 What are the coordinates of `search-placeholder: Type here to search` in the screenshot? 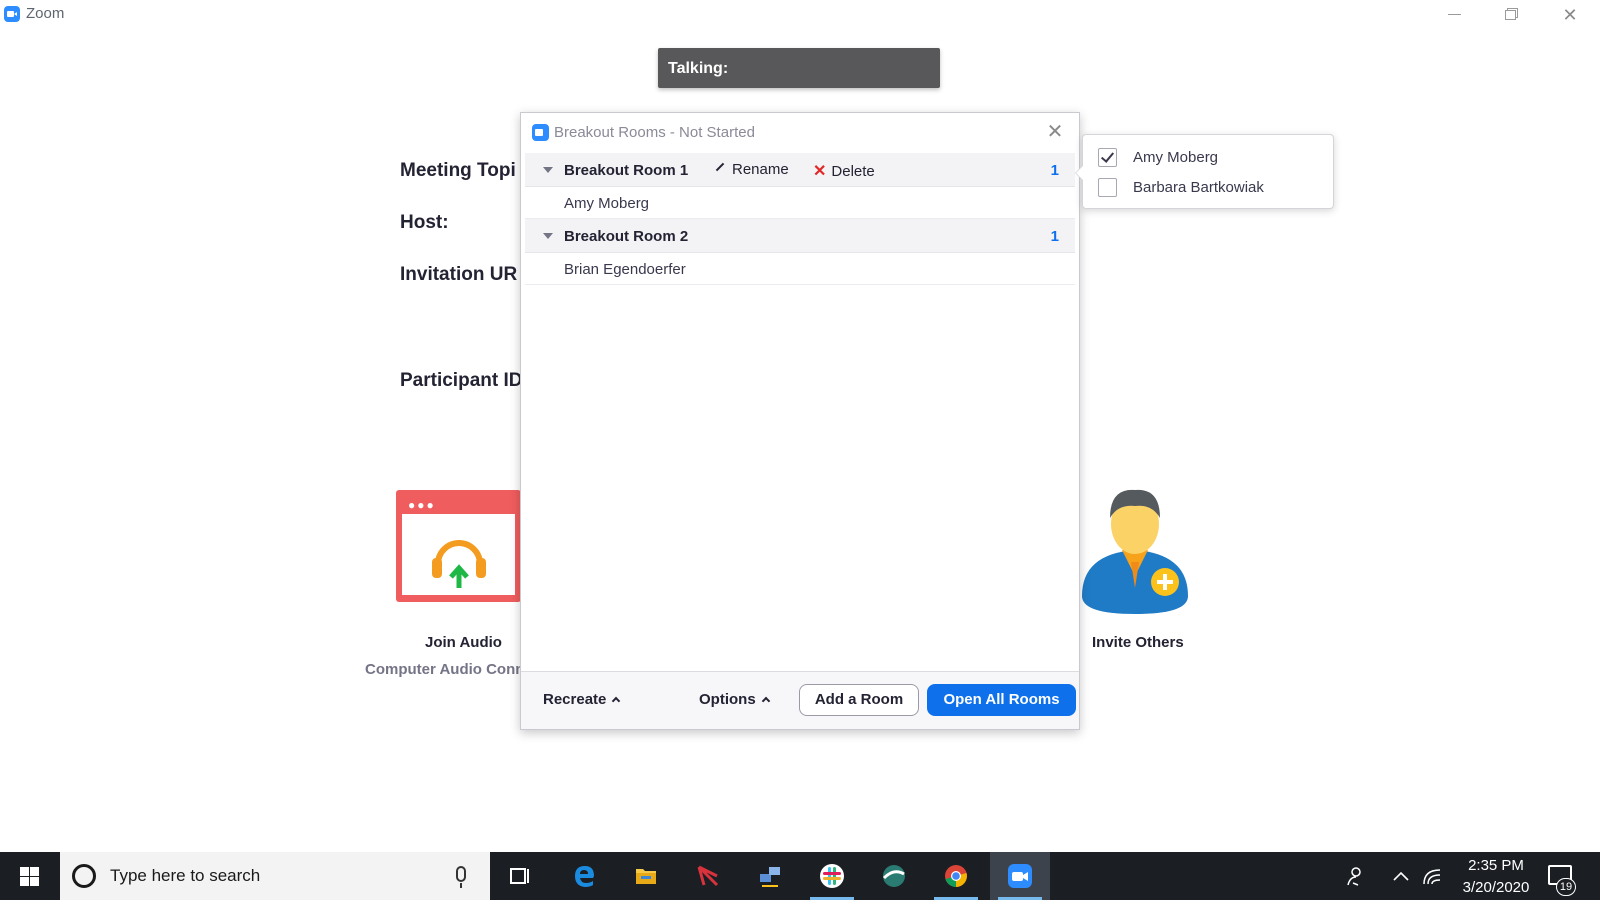 It's located at (185, 875).